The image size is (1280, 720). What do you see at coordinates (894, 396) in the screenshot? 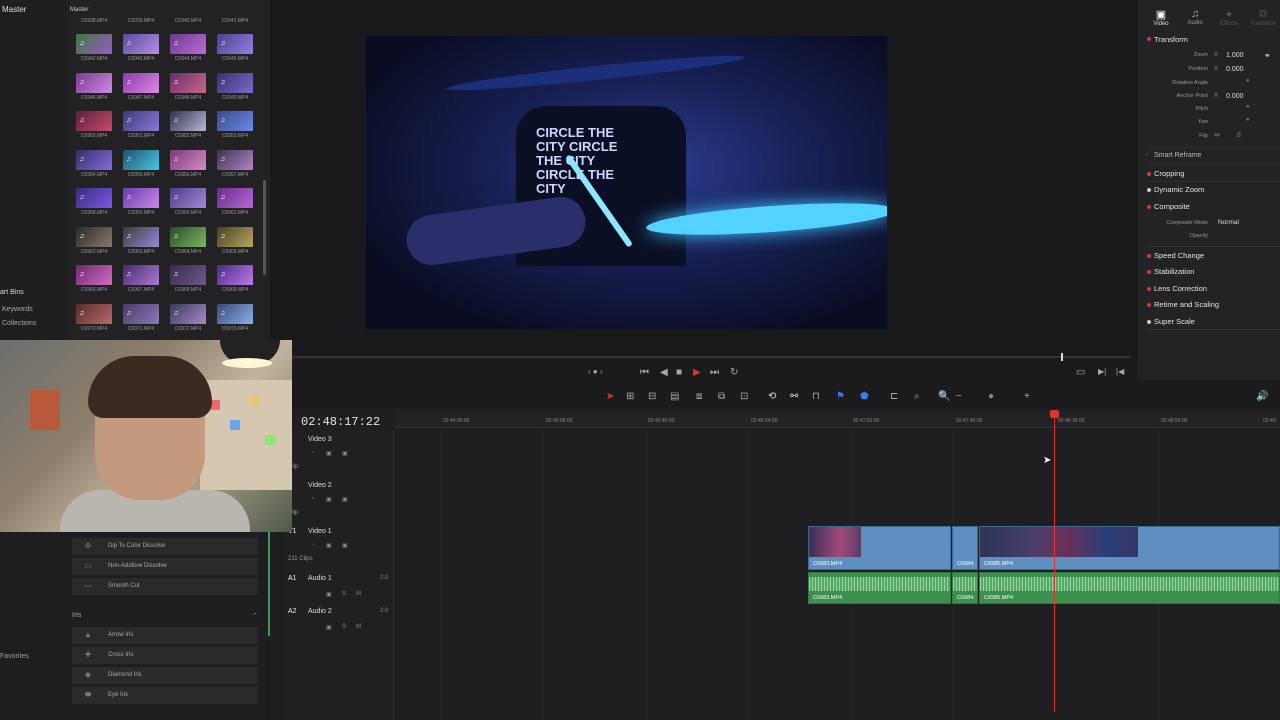
I see `full-extent-zoom-icon: ⊏` at bounding box center [894, 396].